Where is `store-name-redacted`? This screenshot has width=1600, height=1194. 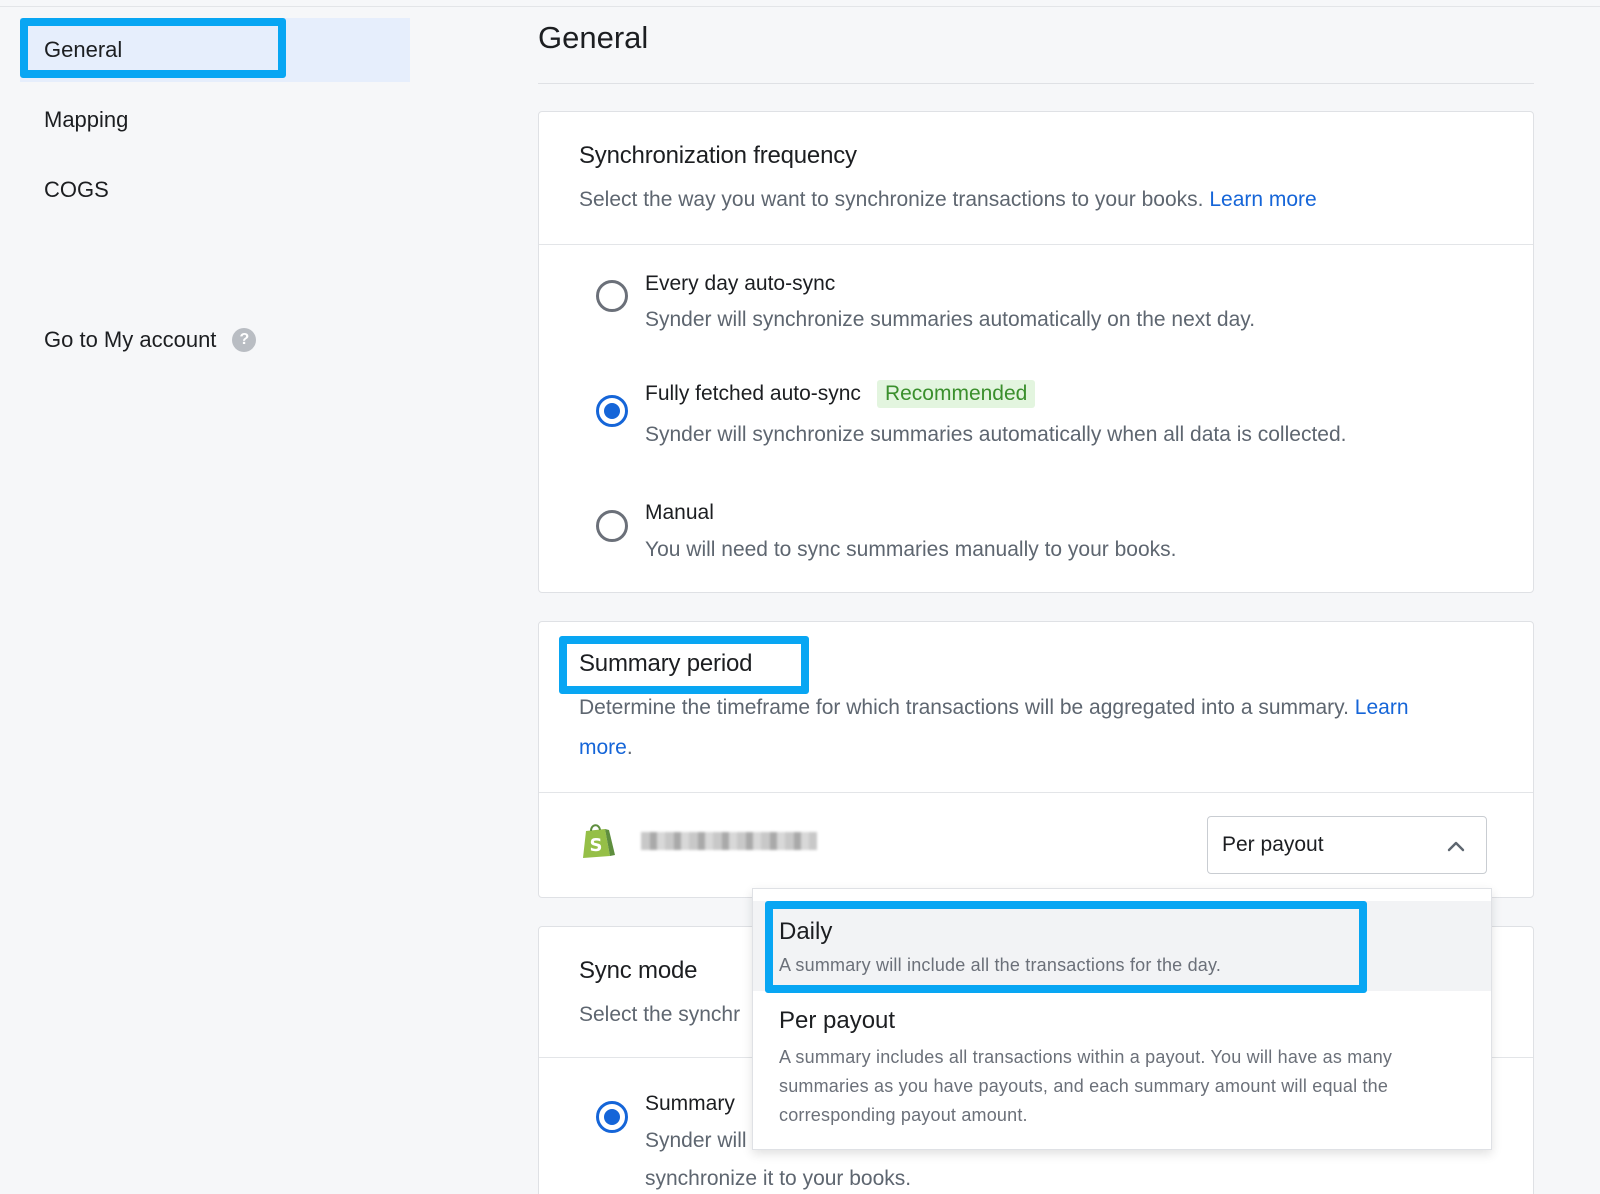 store-name-redacted is located at coordinates (729, 841).